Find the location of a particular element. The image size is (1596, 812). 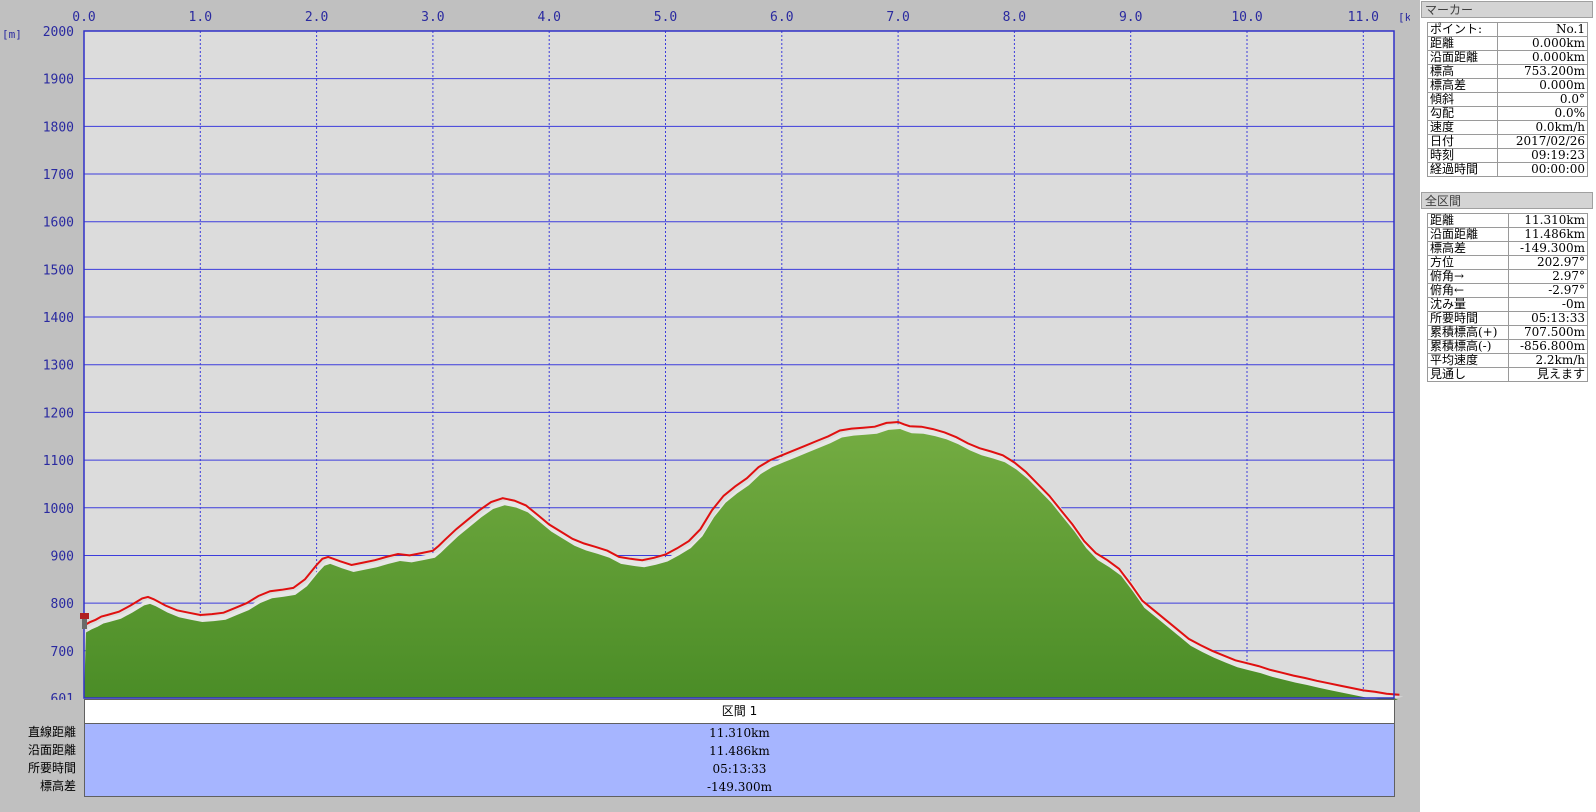

total-row-avg-speed: 平均速度 2.2km/h is located at coordinates (1507, 360).